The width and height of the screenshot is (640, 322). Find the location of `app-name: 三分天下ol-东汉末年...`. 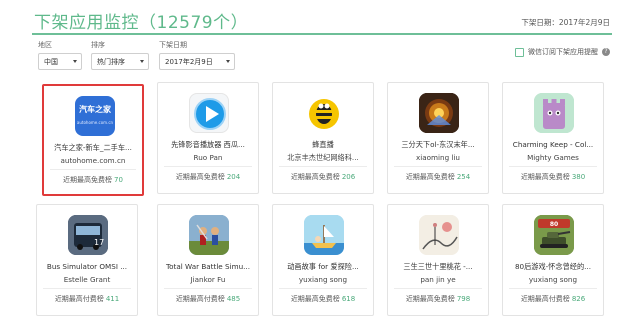

app-name: 三分天下ol-东汉末年... is located at coordinates (438, 144).